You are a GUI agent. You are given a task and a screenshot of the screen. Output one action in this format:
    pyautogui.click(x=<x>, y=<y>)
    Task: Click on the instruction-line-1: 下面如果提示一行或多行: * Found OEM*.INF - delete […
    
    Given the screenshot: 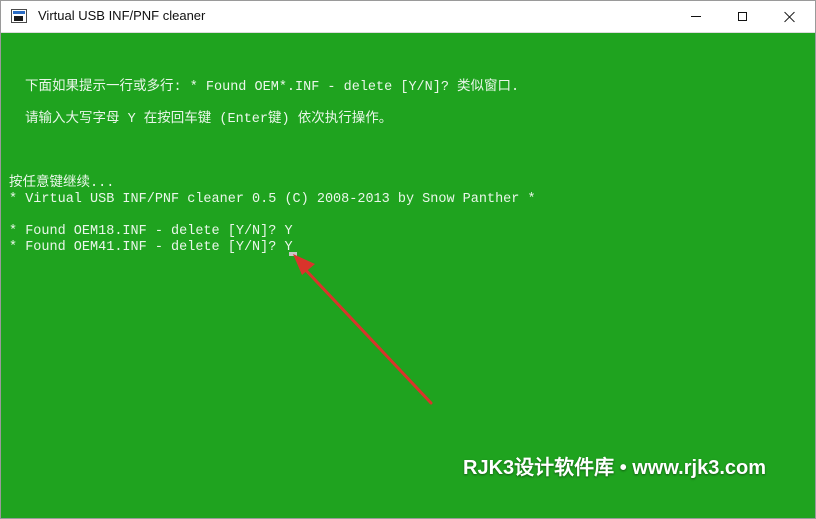 What is the action you would take?
    pyautogui.click(x=272, y=87)
    